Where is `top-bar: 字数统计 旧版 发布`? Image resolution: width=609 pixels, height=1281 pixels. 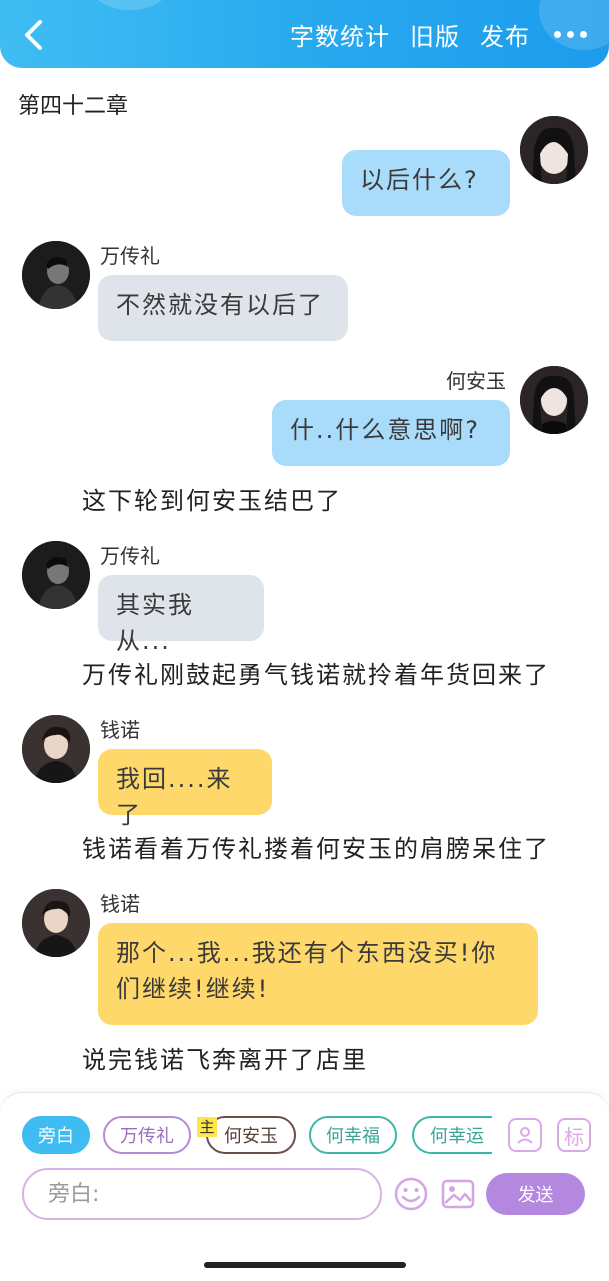
top-bar: 字数统计 旧版 发布 is located at coordinates (304, 34).